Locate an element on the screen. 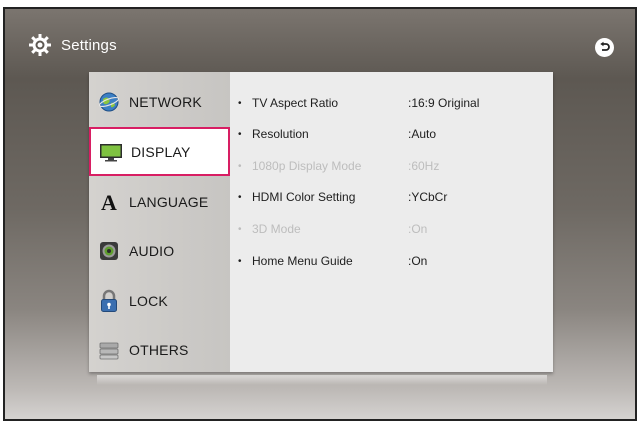 This screenshot has width=641, height=424. padlock-icon is located at coordinates (109, 301).